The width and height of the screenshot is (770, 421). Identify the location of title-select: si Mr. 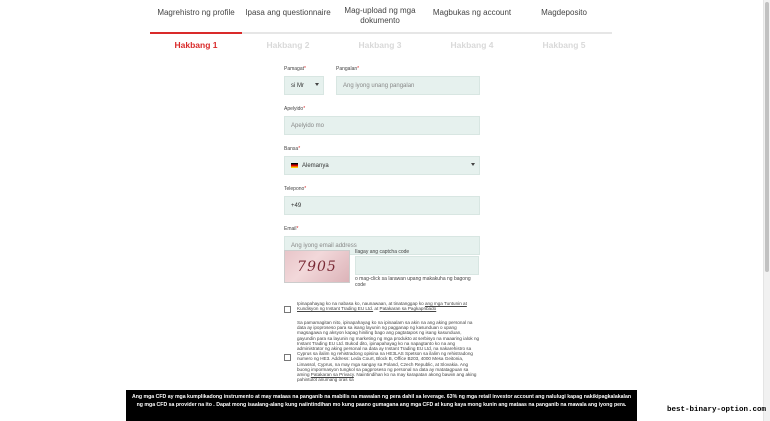
(304, 85).